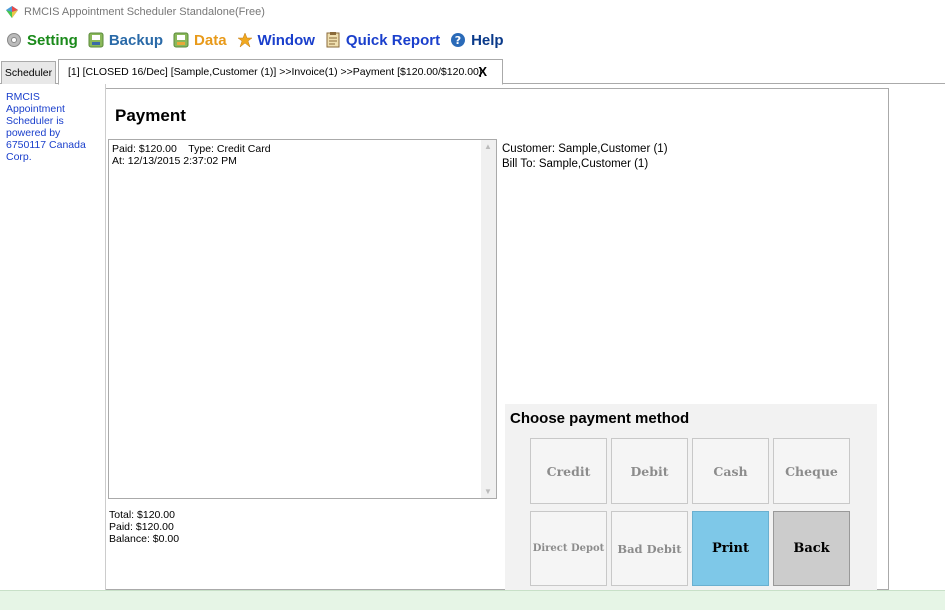 The height and width of the screenshot is (610, 945). What do you see at coordinates (191, 149) in the screenshot?
I see `payment-detail-line: Paid: $120.00 Type: Credit Card` at bounding box center [191, 149].